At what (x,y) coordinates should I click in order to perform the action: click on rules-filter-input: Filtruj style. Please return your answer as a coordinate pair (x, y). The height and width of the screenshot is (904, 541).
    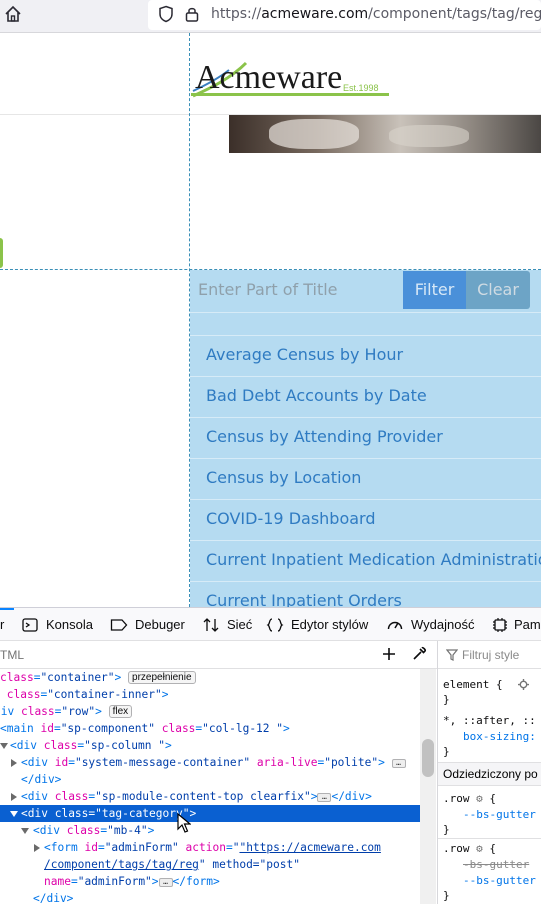
    Looking at the image, I should click on (490, 655).